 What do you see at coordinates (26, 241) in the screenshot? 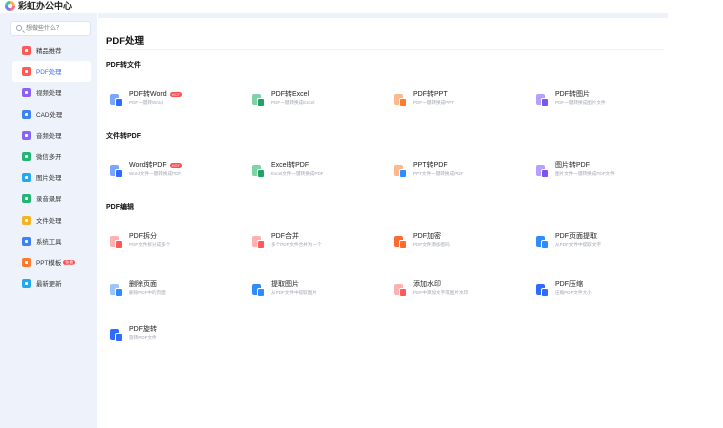
I see `tools-icon` at bounding box center [26, 241].